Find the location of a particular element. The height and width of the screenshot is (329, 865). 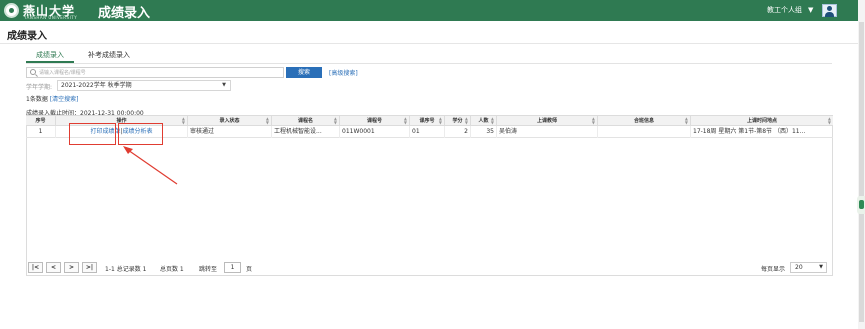

first-page-button: |< is located at coordinates (35, 267).